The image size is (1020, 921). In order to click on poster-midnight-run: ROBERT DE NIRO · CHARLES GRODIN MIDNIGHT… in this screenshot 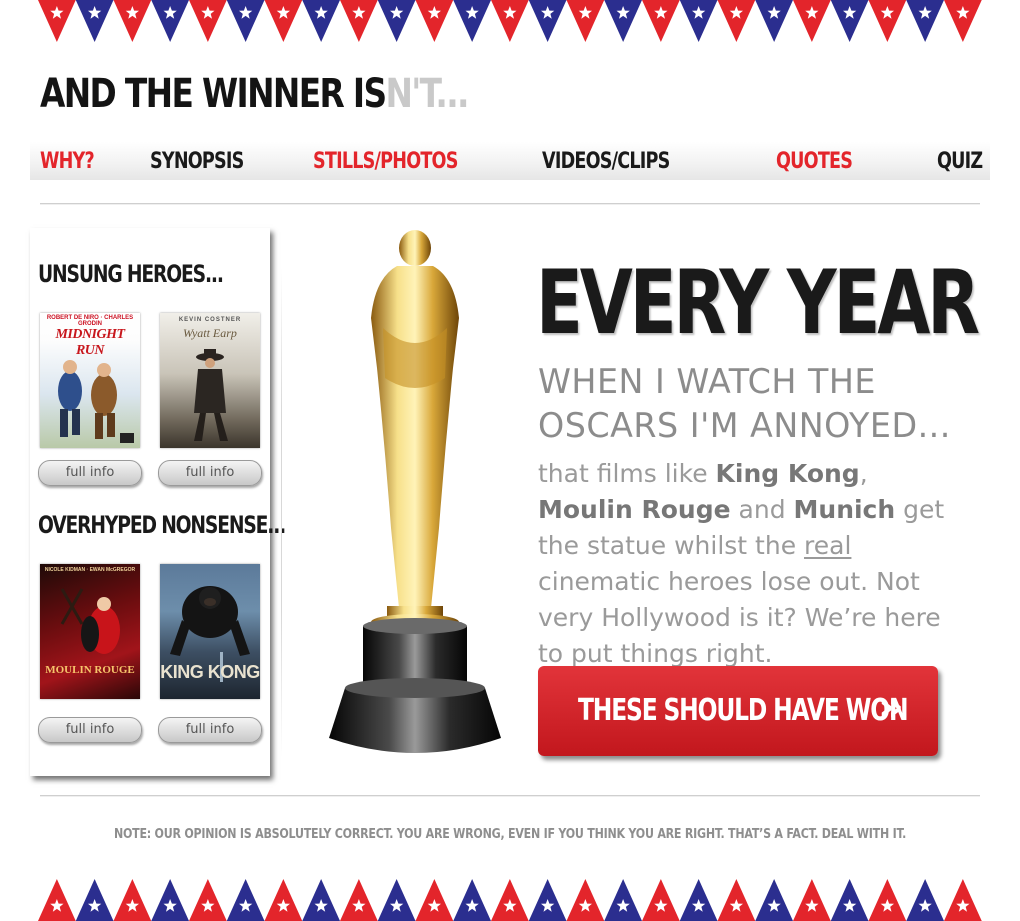, I will do `click(90, 380)`.